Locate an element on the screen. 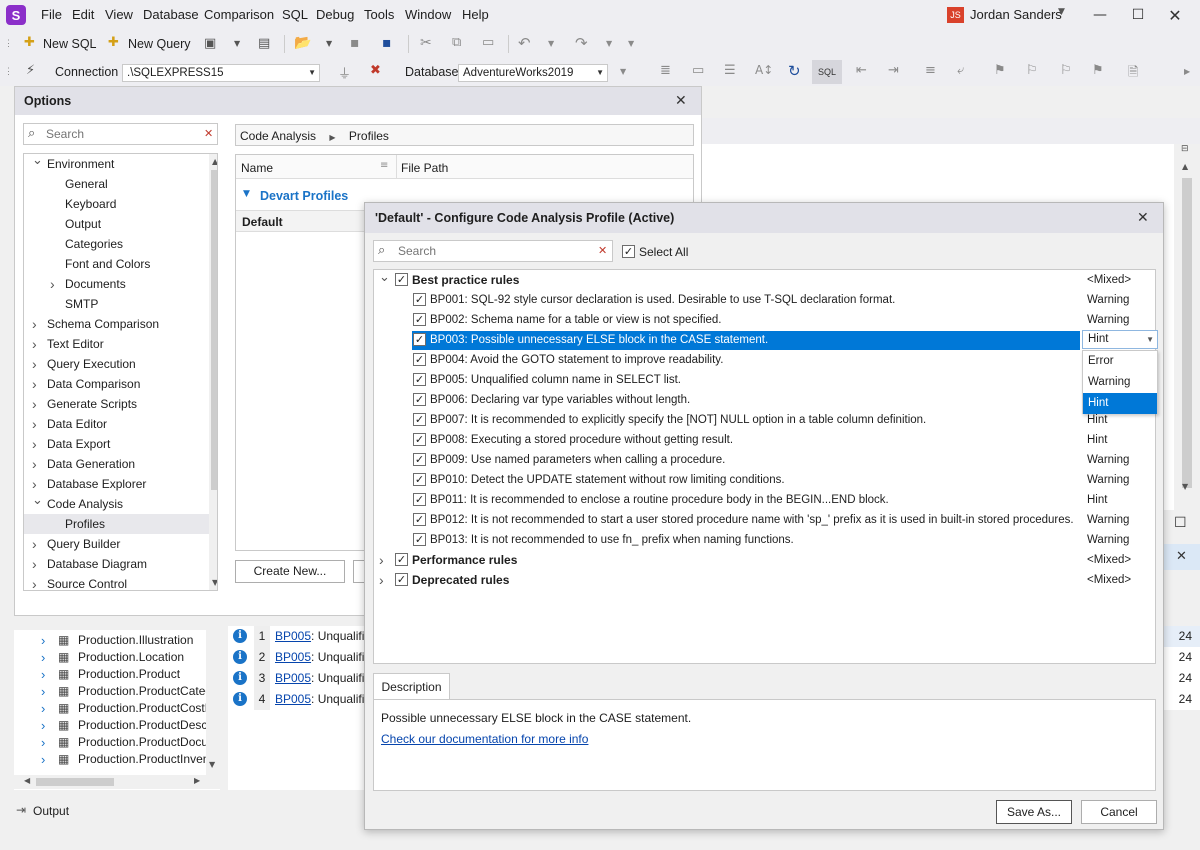 This screenshot has width=1200, height=850. database-combo: AdventureWorks2019 ▼ is located at coordinates (533, 73).